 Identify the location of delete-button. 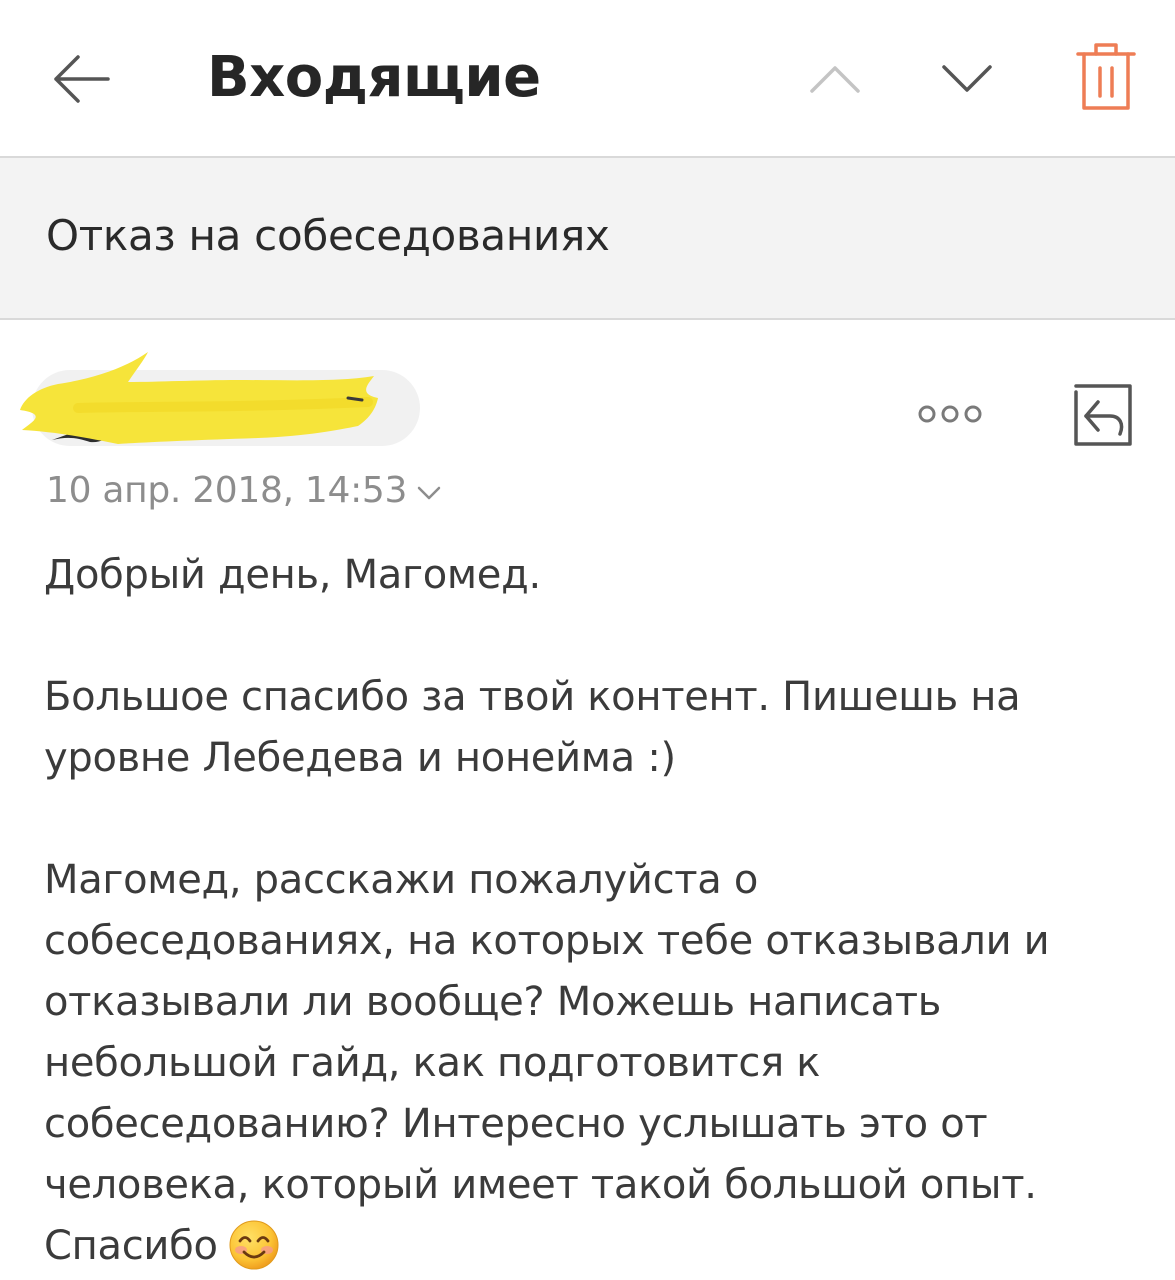
(1106, 76).